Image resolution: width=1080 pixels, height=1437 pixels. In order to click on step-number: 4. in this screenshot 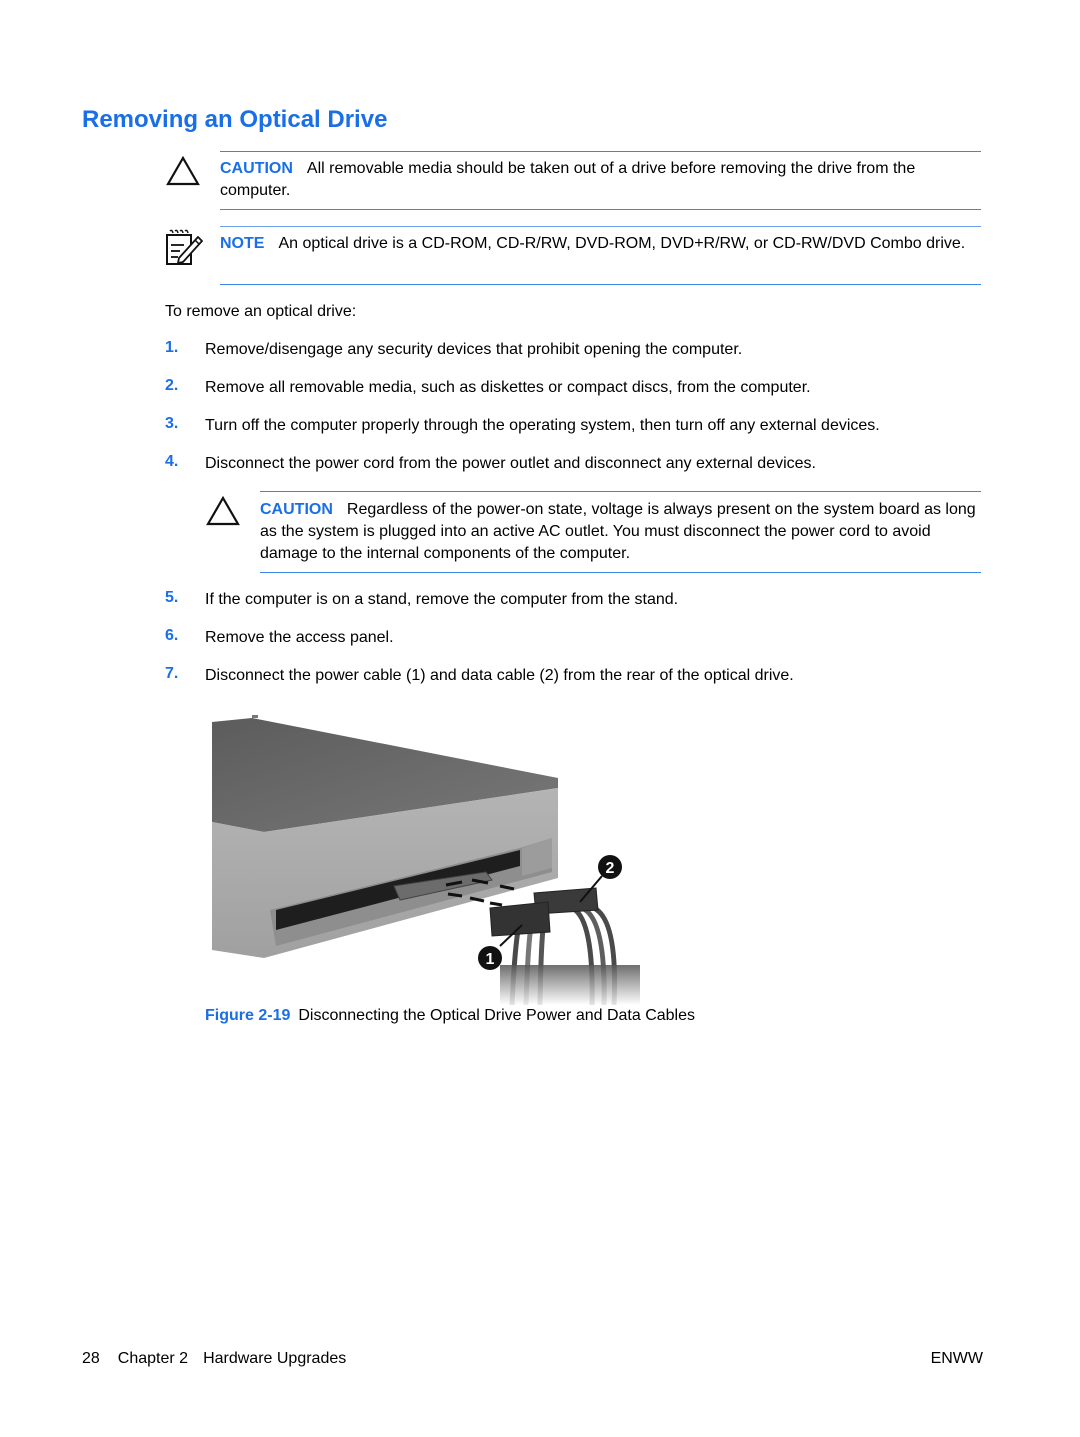, I will do `click(172, 461)`.